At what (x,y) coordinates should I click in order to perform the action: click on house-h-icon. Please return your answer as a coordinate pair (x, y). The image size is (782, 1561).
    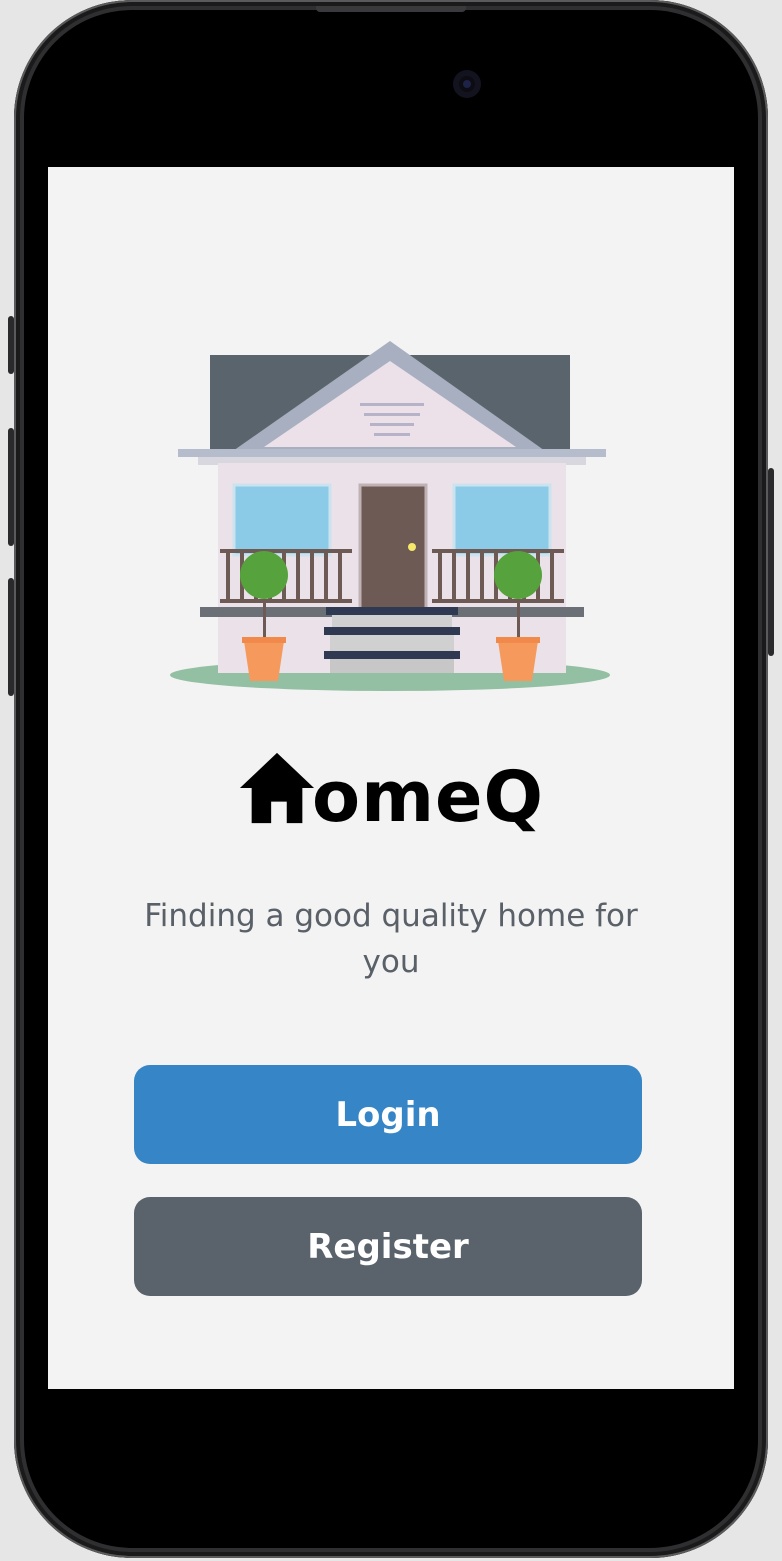
    Looking at the image, I should click on (277, 788).